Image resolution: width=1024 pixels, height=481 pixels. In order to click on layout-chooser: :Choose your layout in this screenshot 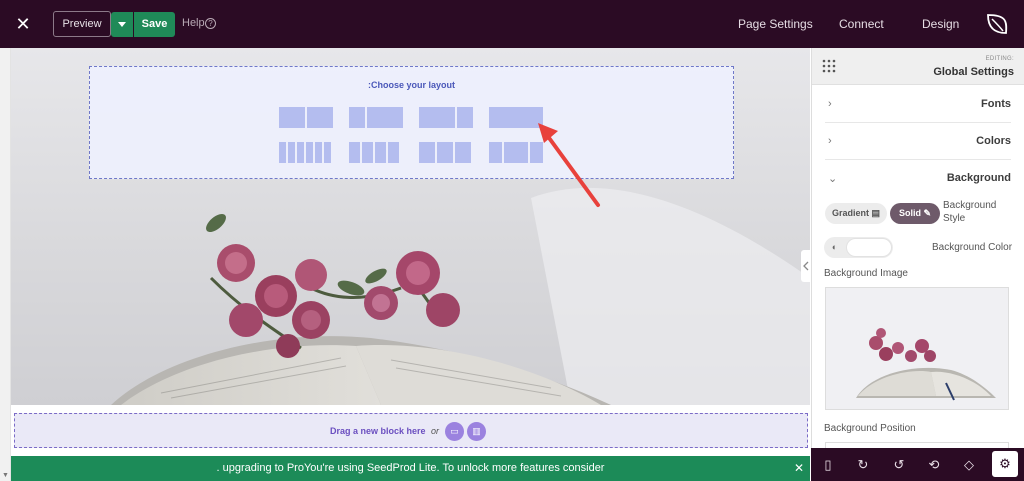, I will do `click(411, 122)`.